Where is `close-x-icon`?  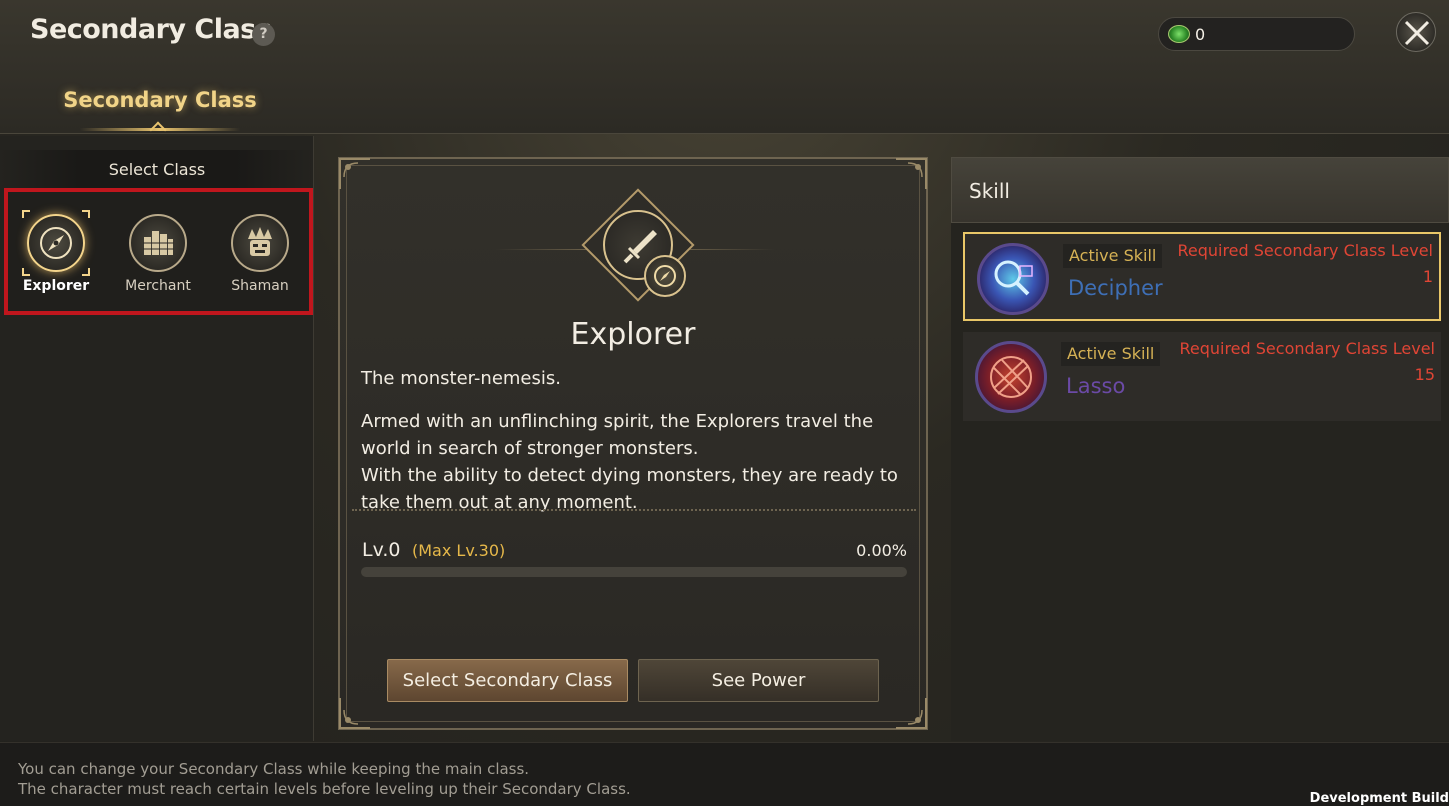 close-x-icon is located at coordinates (1417, 33).